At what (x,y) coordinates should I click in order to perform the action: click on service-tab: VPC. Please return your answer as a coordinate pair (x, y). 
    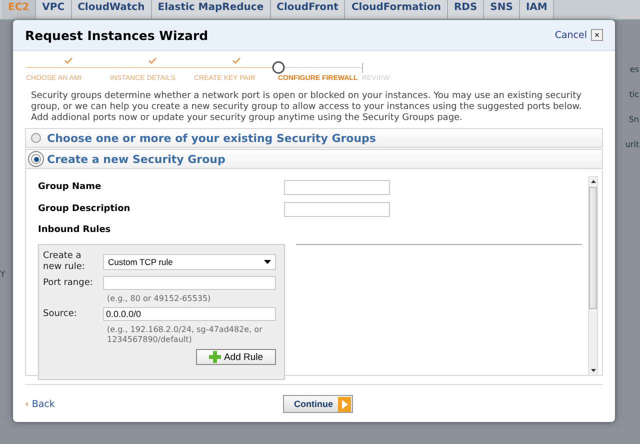
    Looking at the image, I should click on (54, 9).